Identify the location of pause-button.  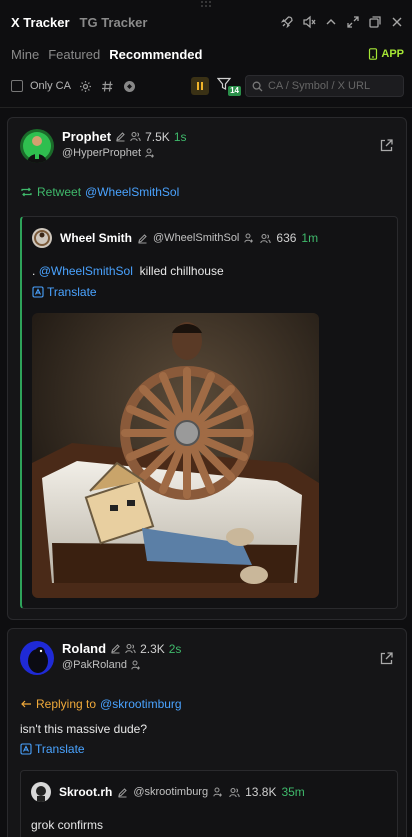
(199, 86).